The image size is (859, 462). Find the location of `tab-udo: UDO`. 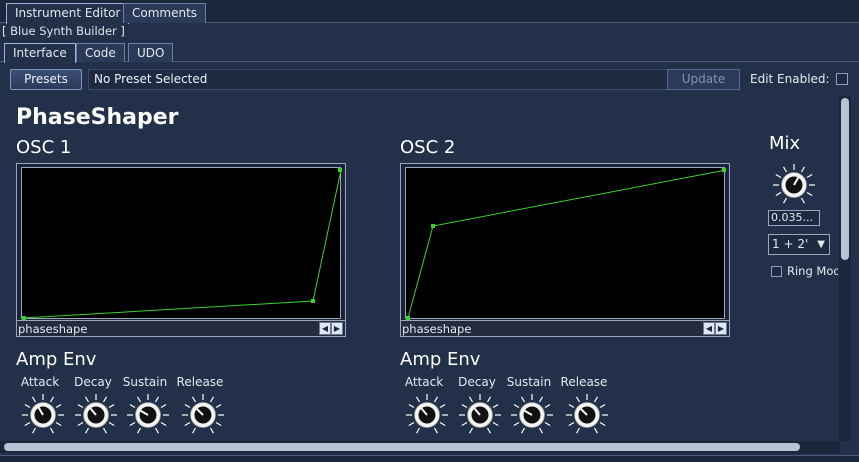

tab-udo: UDO is located at coordinates (151, 52).